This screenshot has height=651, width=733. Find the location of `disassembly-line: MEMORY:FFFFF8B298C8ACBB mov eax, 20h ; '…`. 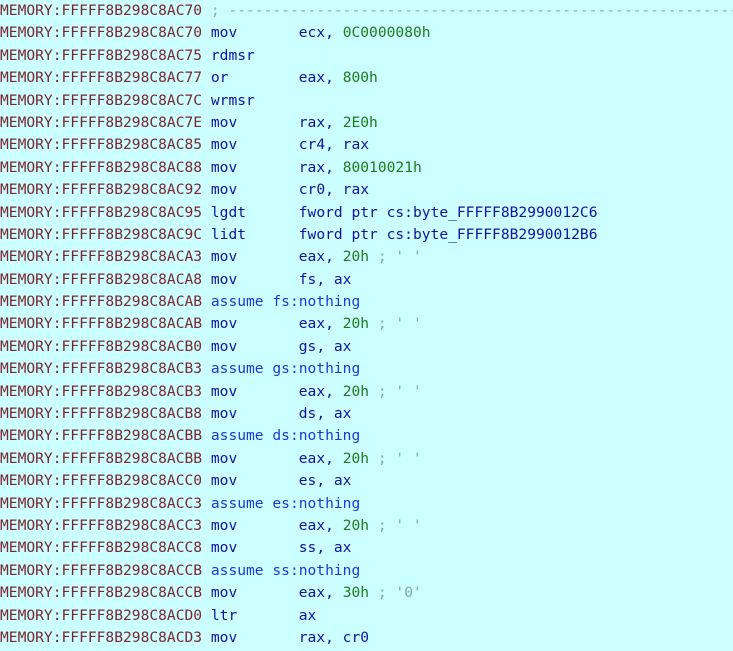

disassembly-line: MEMORY:FFFFF8B298C8ACBB mov eax, 20h ; '… is located at coordinates (366, 459).